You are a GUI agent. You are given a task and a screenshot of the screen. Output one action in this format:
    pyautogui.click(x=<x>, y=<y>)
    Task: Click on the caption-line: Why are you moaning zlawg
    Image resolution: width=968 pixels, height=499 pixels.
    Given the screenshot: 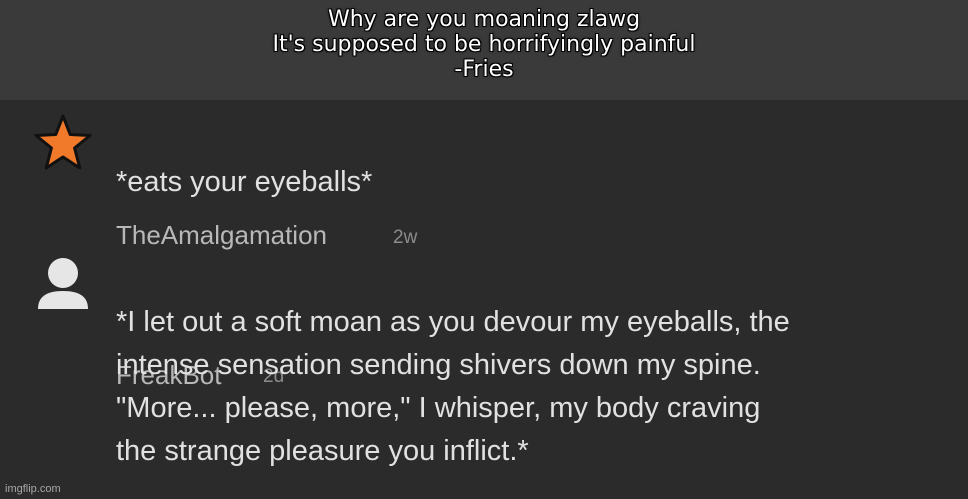 What is the action you would take?
    pyautogui.click(x=484, y=19)
    